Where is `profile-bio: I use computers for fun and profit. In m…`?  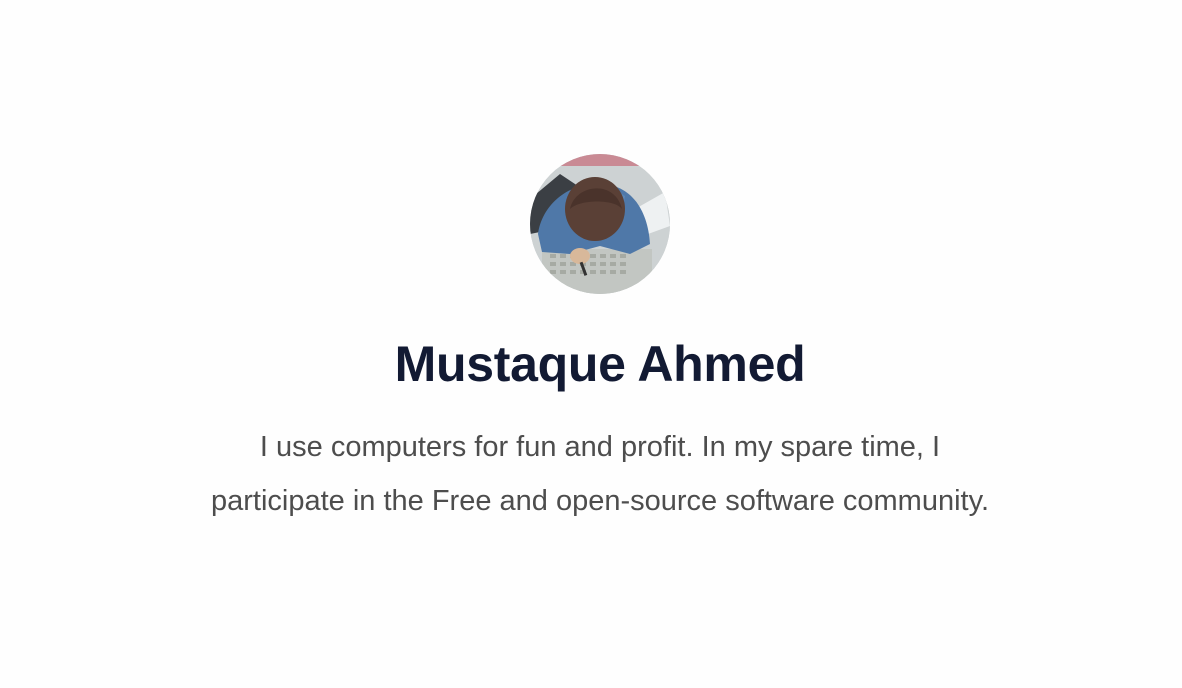
profile-bio: I use computers for fun and profit. In m… is located at coordinates (599, 474).